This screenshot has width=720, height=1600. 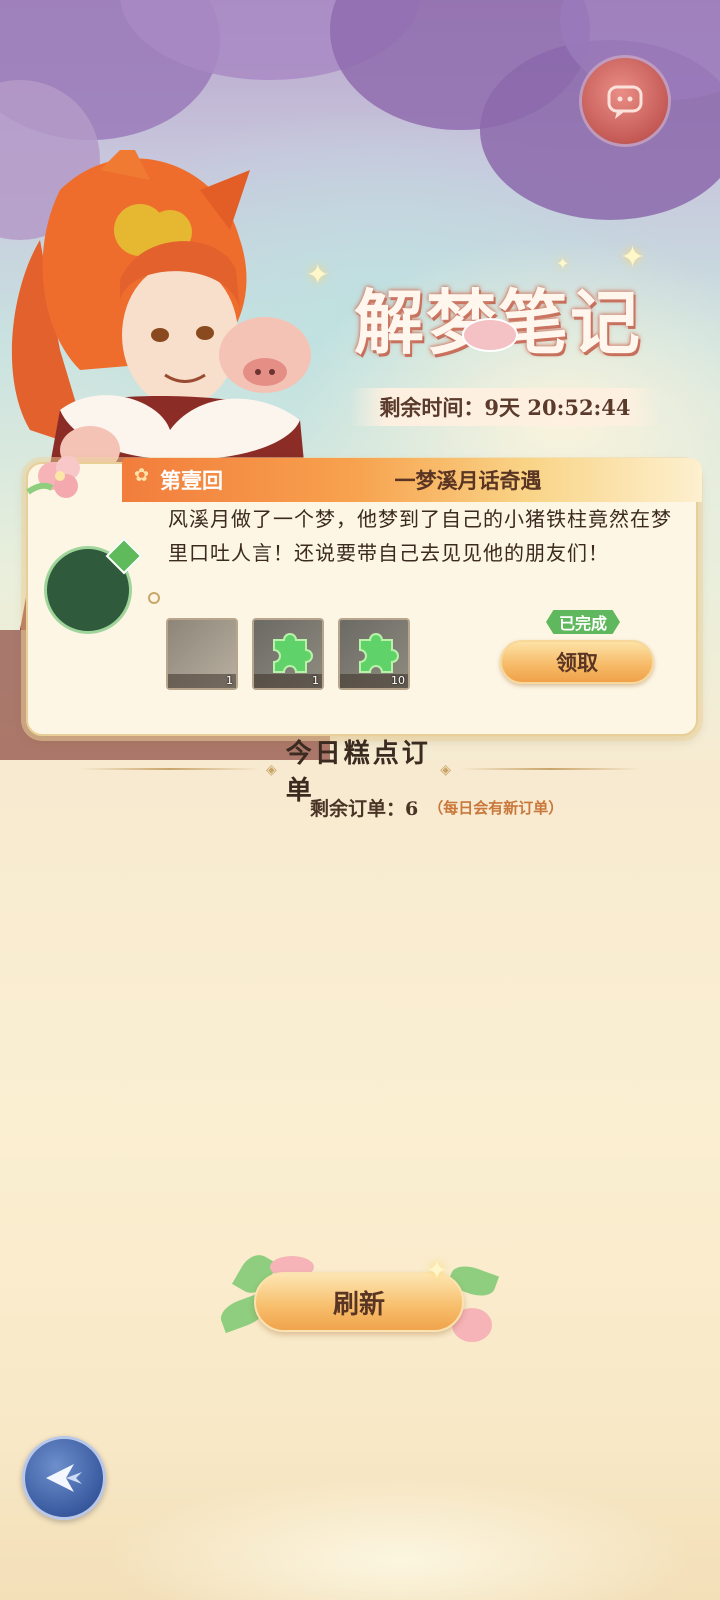 I want to click on orders-note: （每日会有新订单）, so click(x=496, y=807).